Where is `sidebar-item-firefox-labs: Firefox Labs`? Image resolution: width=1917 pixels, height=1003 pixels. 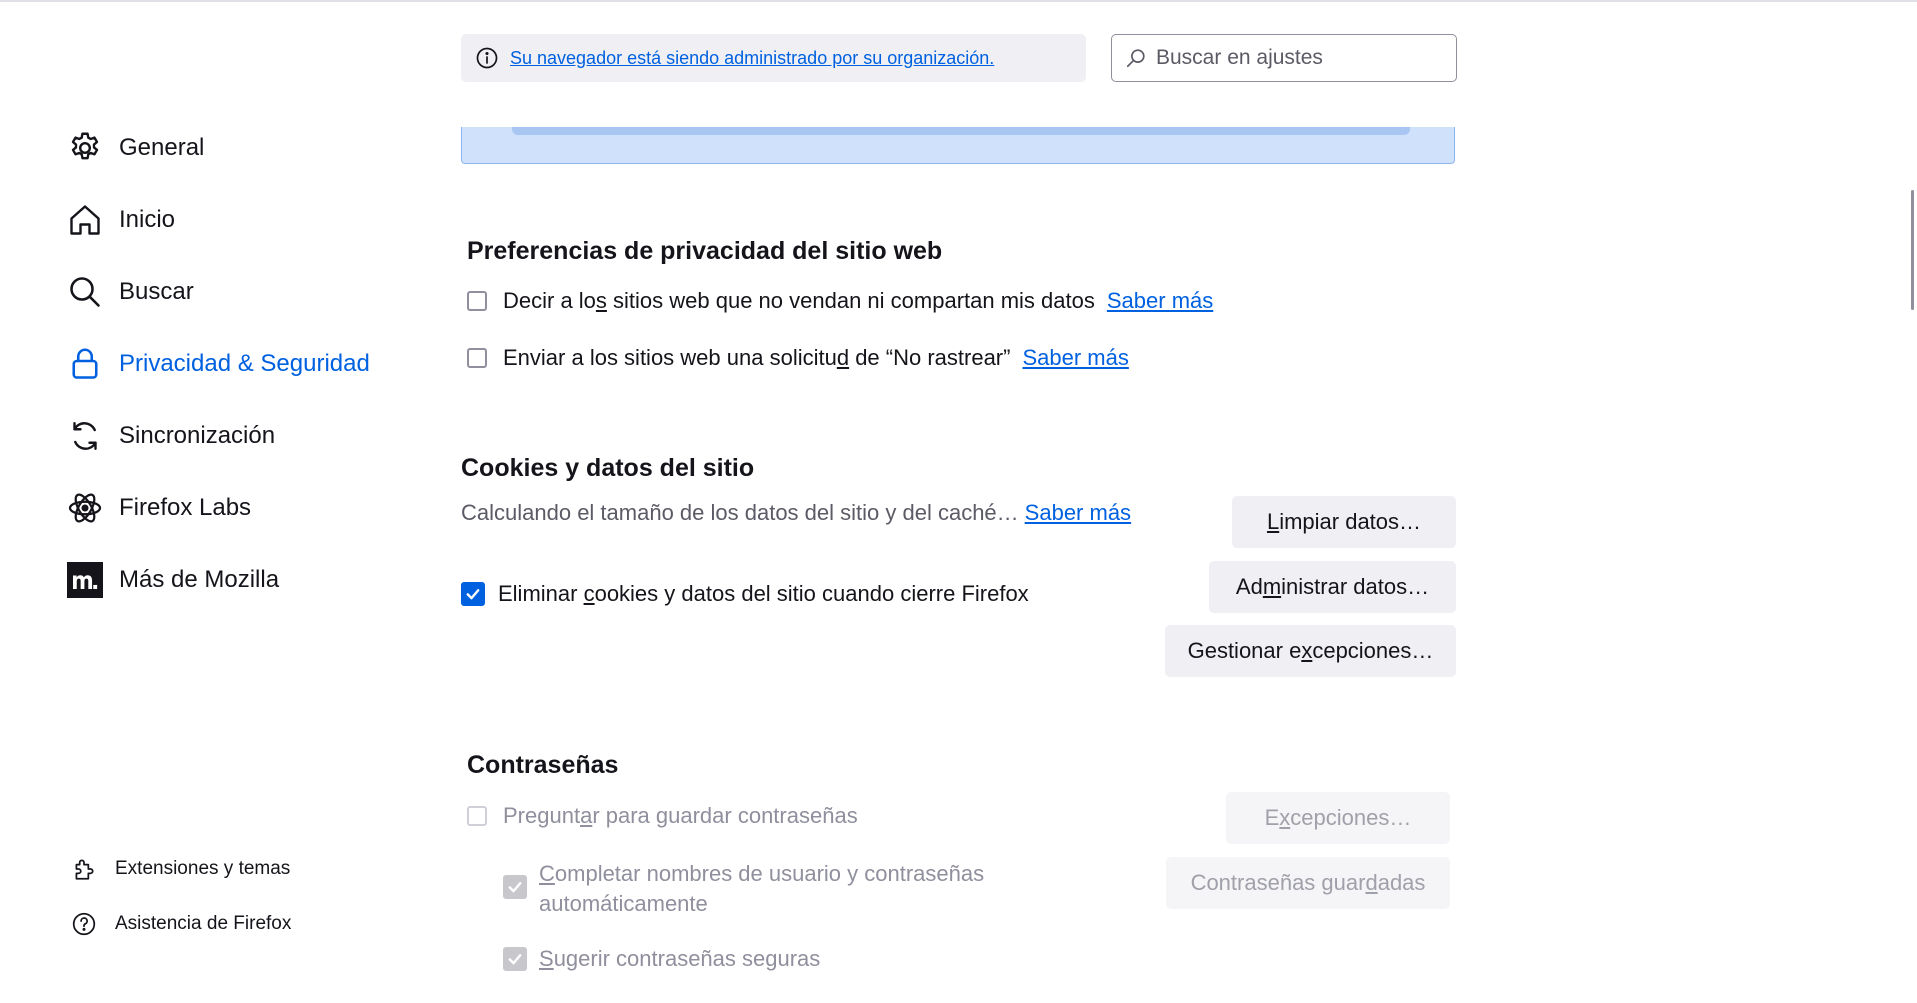 sidebar-item-firefox-labs: Firefox Labs is located at coordinates (158, 508).